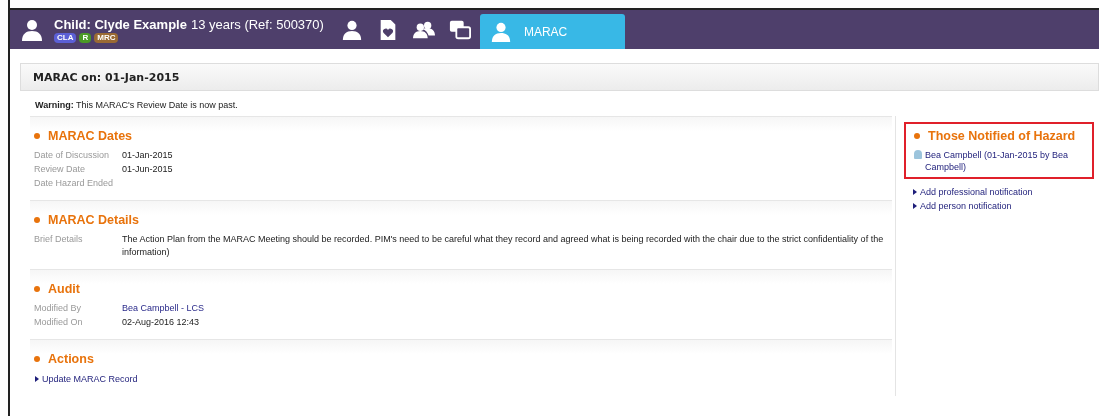 Image resolution: width=1099 pixels, height=416 pixels. Describe the element at coordinates (257, 24) in the screenshot. I see `child-details: 13 years (Ref: 500370)` at that location.